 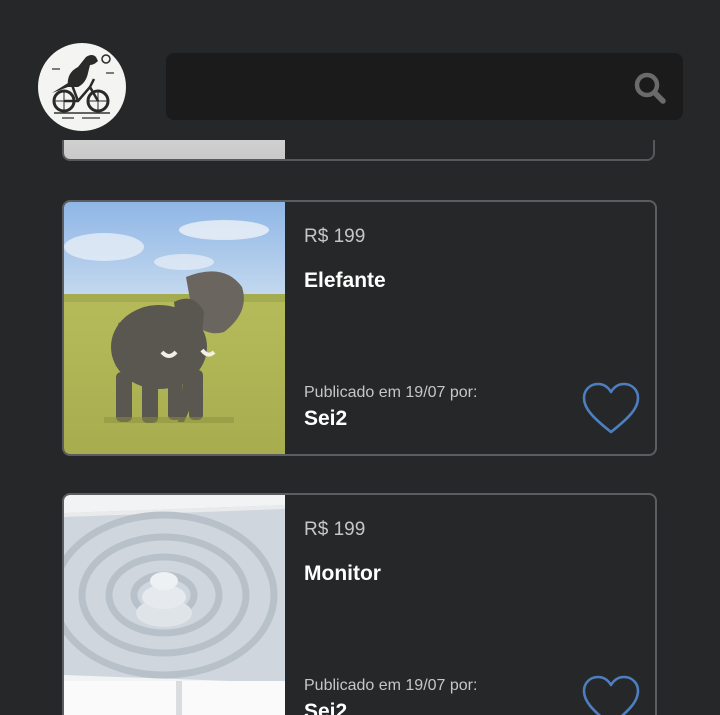 What do you see at coordinates (174, 605) in the screenshot?
I see `listing-image-monitor` at bounding box center [174, 605].